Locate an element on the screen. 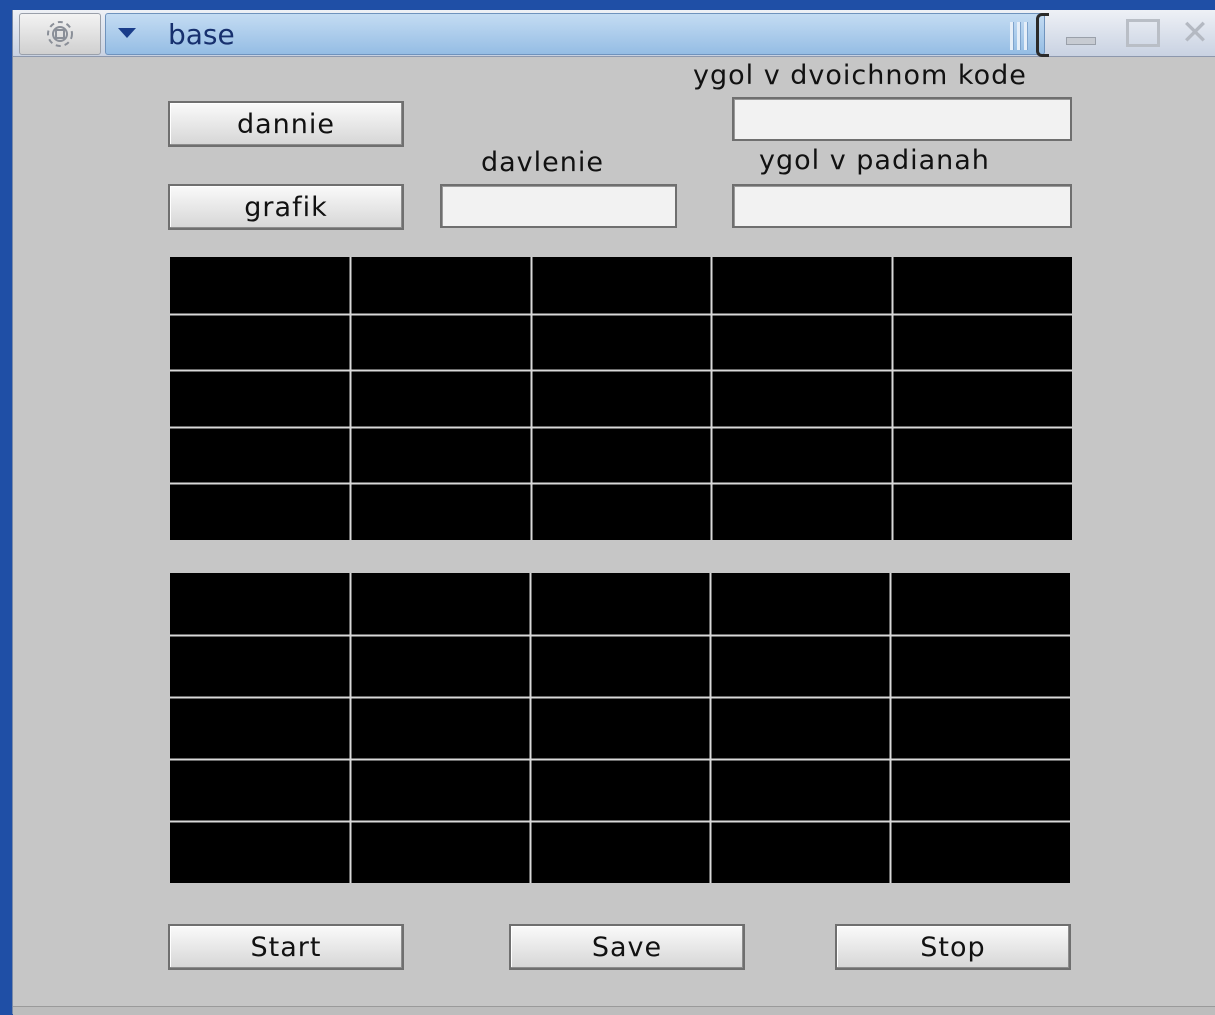 The height and width of the screenshot is (1015, 1215). close-icon: ✕ is located at coordinates (1195, 33).